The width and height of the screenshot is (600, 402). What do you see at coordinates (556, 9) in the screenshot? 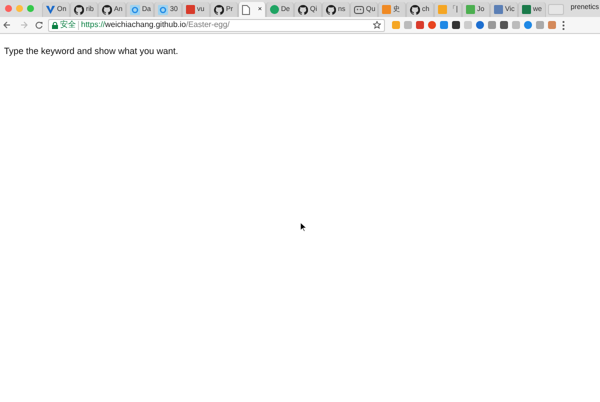
I see `new-tab-button` at bounding box center [556, 9].